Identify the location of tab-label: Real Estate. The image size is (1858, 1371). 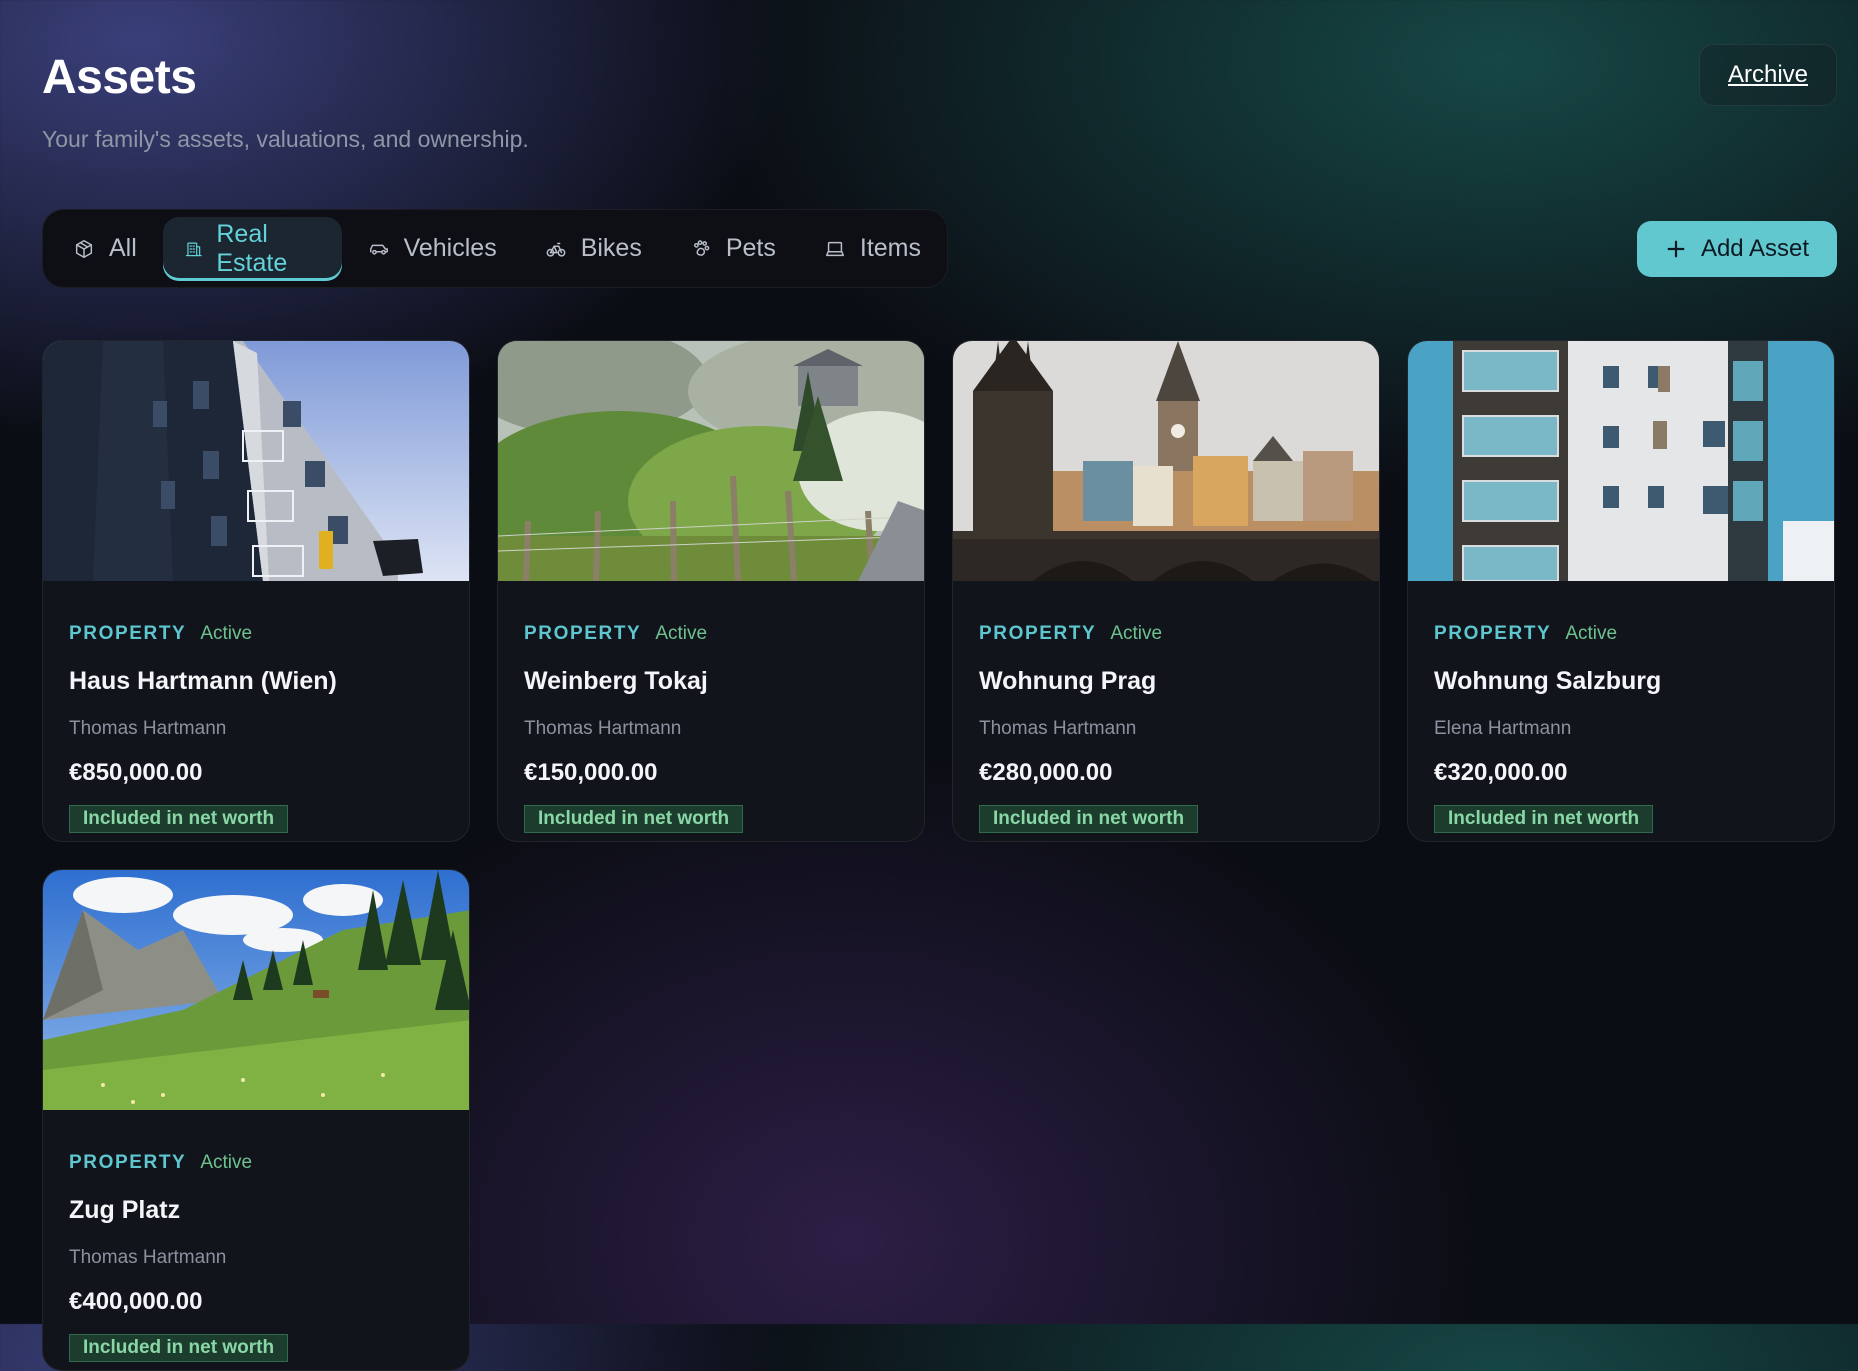
(252, 248).